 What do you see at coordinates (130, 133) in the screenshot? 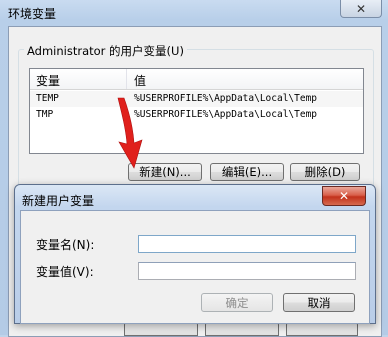
I see `red-arrow-icon` at bounding box center [130, 133].